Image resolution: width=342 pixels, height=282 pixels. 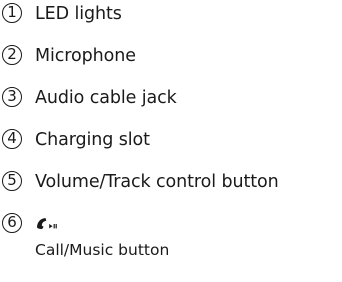 I want to click on item-label: Volume/Track control button, so click(x=157, y=182).